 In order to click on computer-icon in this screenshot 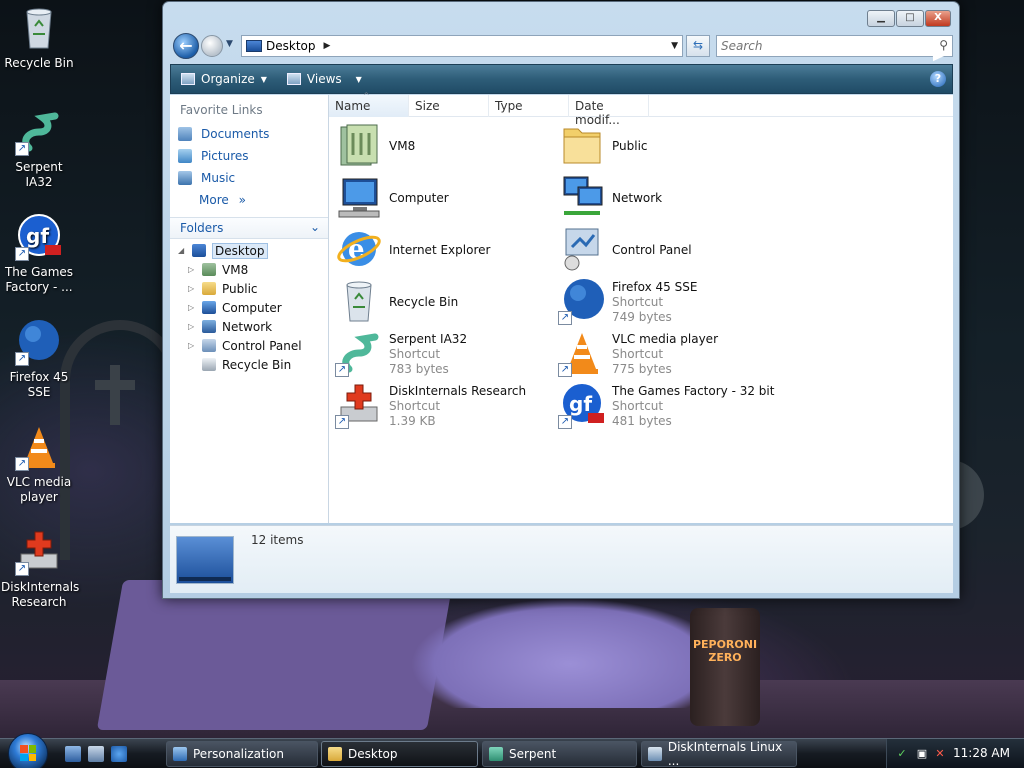, I will do `click(359, 197)`.